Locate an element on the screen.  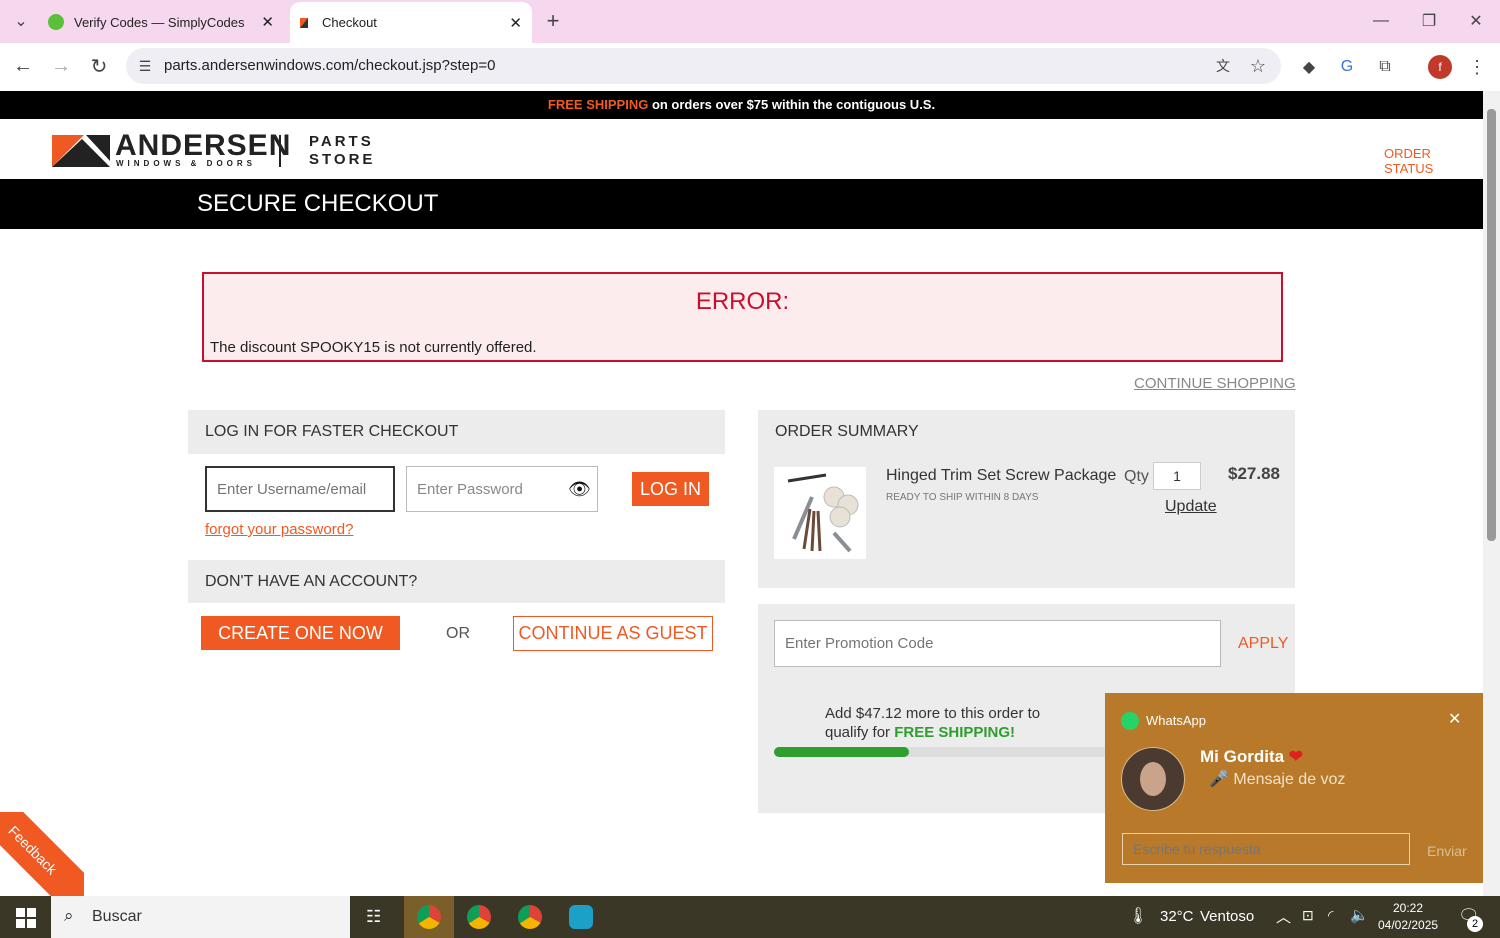
close-window-icon: ✕ is located at coordinates (1476, 21).